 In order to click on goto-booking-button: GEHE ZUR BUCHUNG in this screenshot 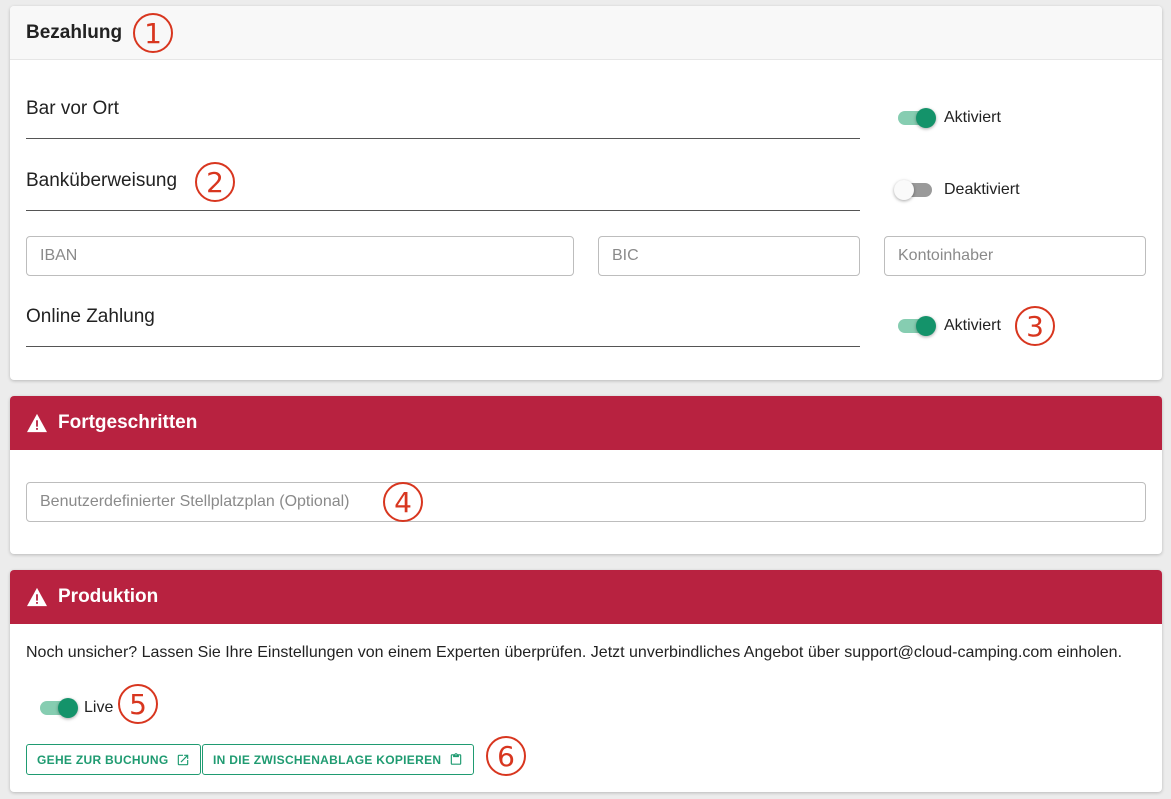, I will do `click(114, 759)`.